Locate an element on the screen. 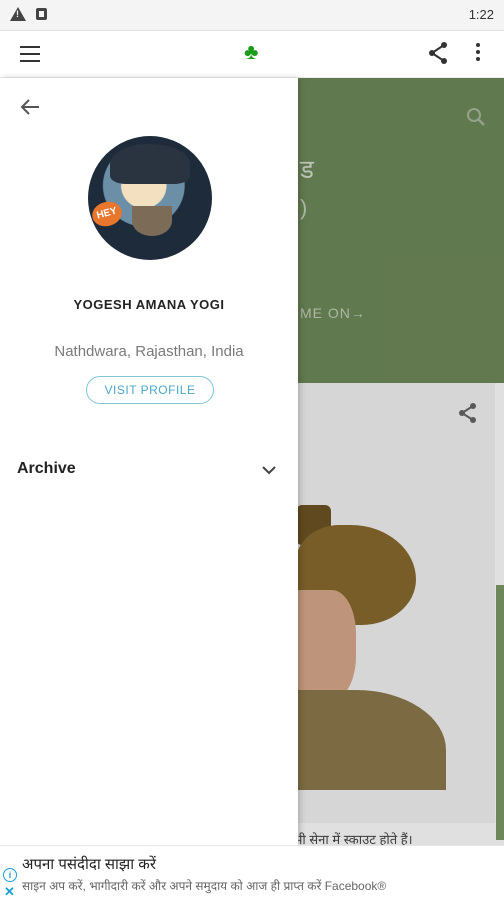  ad-title: अपना पसंदीदा साझा करें is located at coordinates (89, 864).